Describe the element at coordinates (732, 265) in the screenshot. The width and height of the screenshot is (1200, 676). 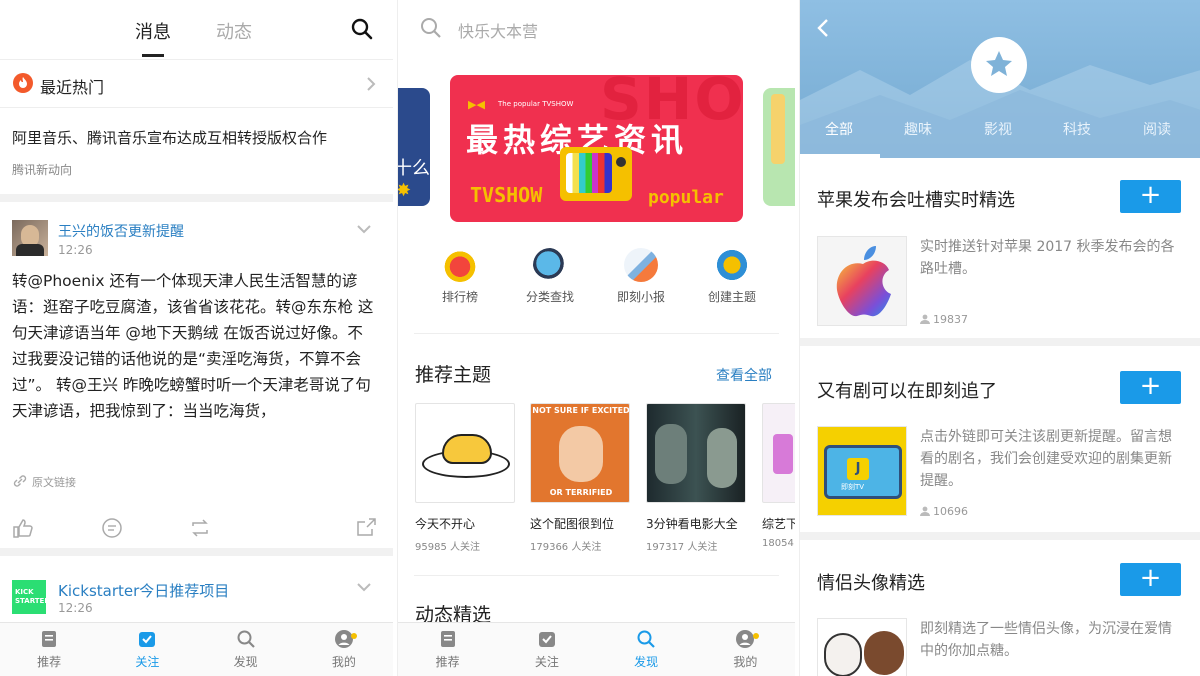
I see `create-icon` at that location.